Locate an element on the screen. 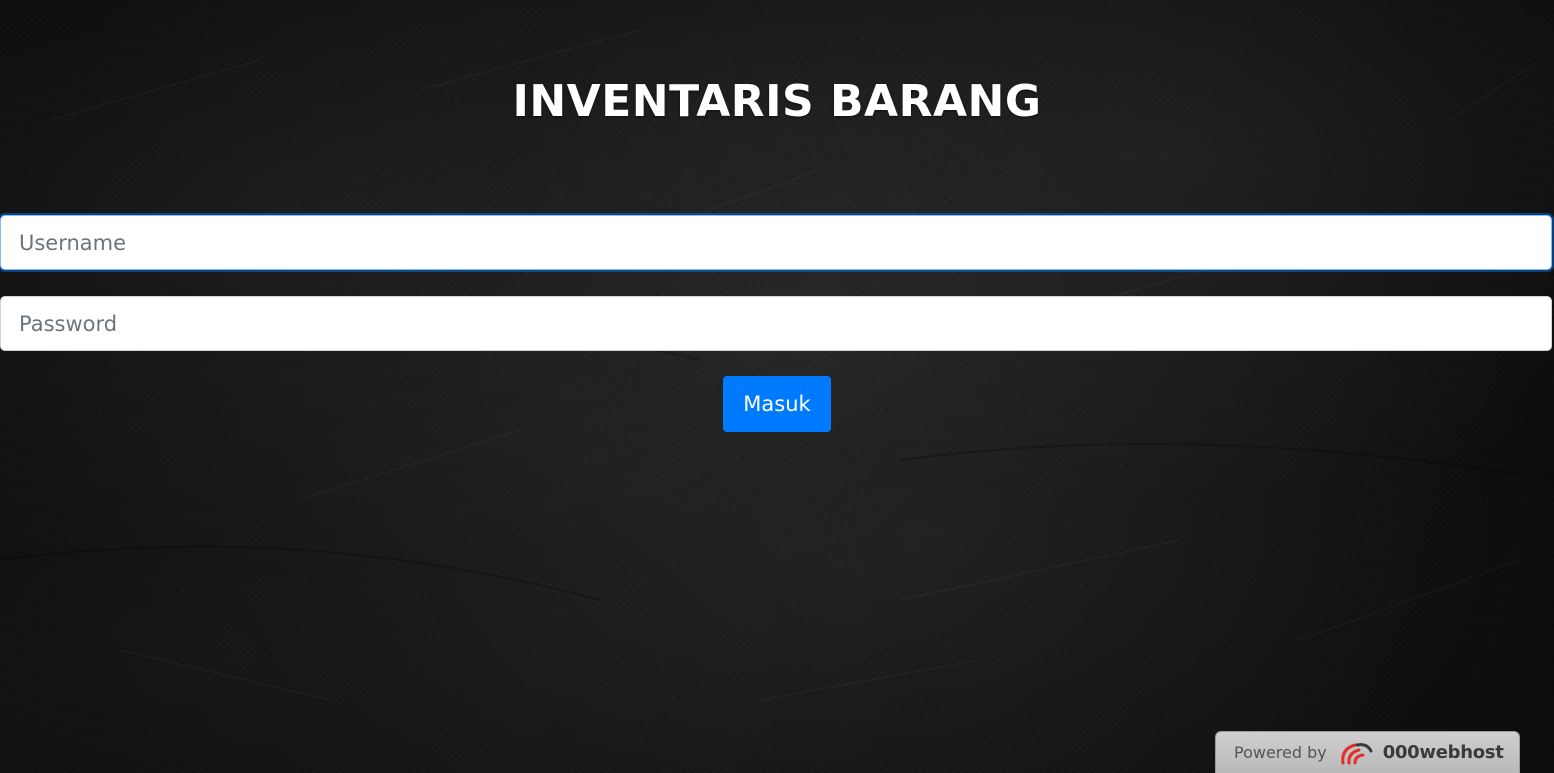  brand-name: 000webhost is located at coordinates (1443, 752).